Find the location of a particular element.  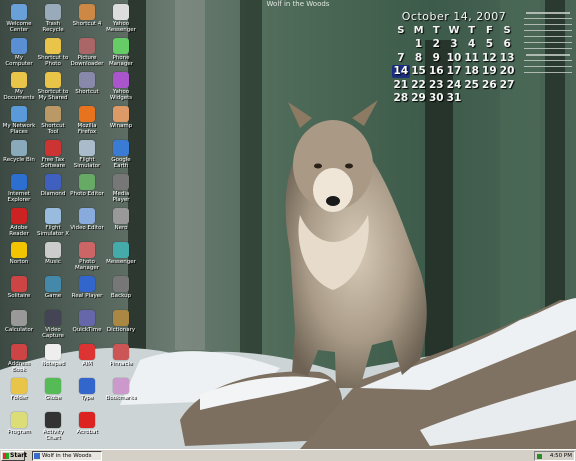

tray-status-icon is located at coordinates (539, 456).